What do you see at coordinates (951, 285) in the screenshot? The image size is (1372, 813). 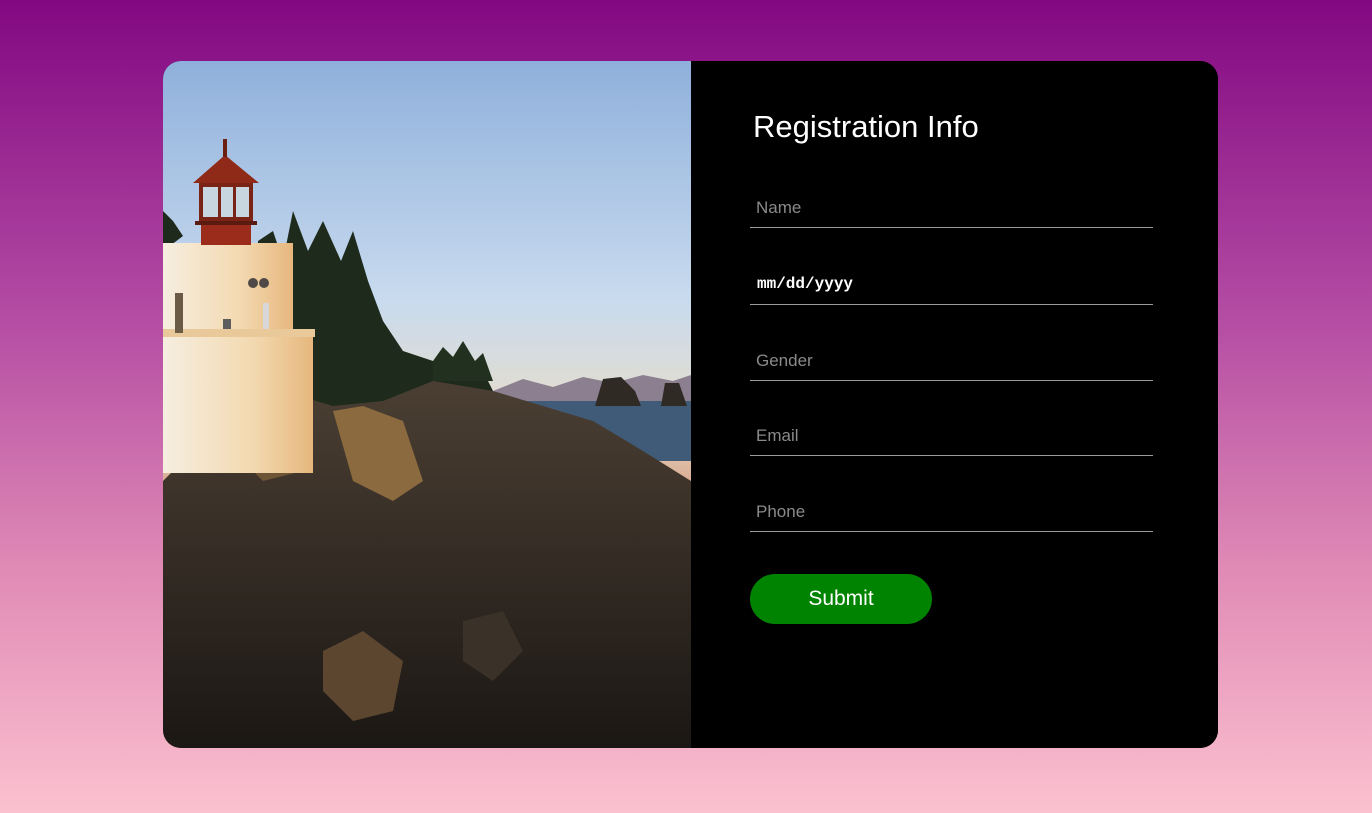 I see `dob-field-container: mm/dd/yyyy` at bounding box center [951, 285].